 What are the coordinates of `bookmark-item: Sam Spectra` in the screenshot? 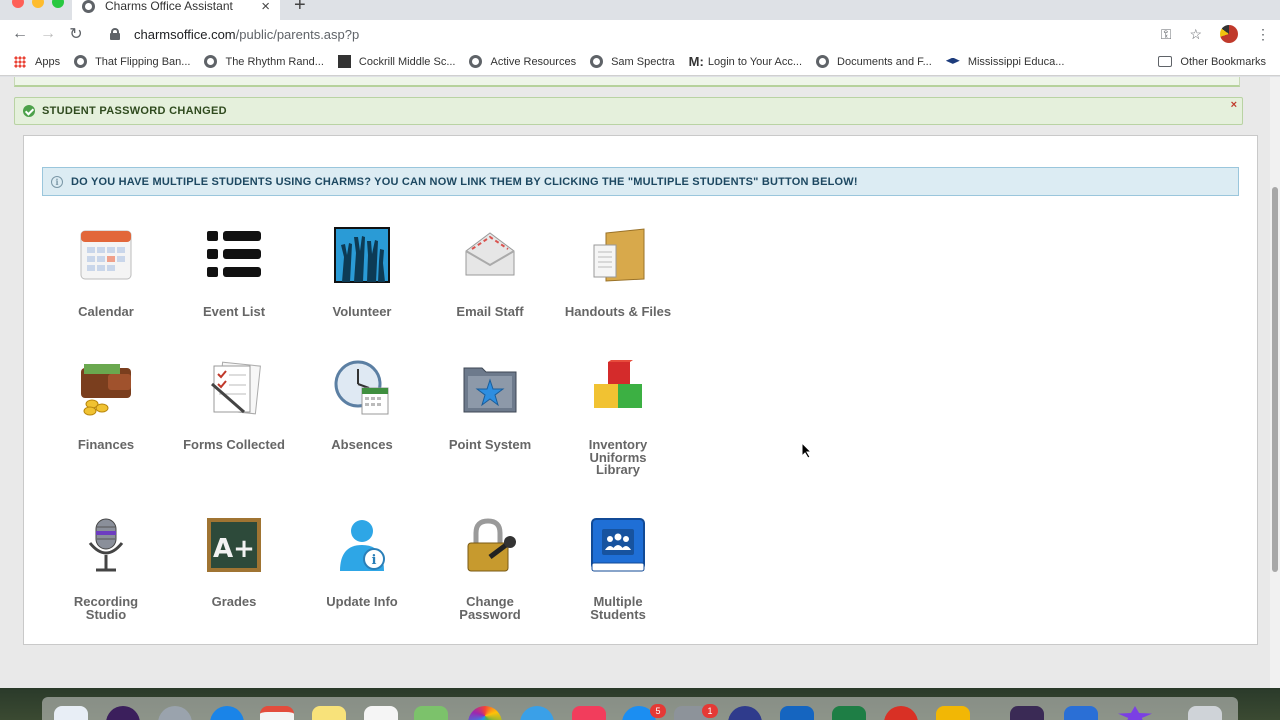 It's located at (632, 61).